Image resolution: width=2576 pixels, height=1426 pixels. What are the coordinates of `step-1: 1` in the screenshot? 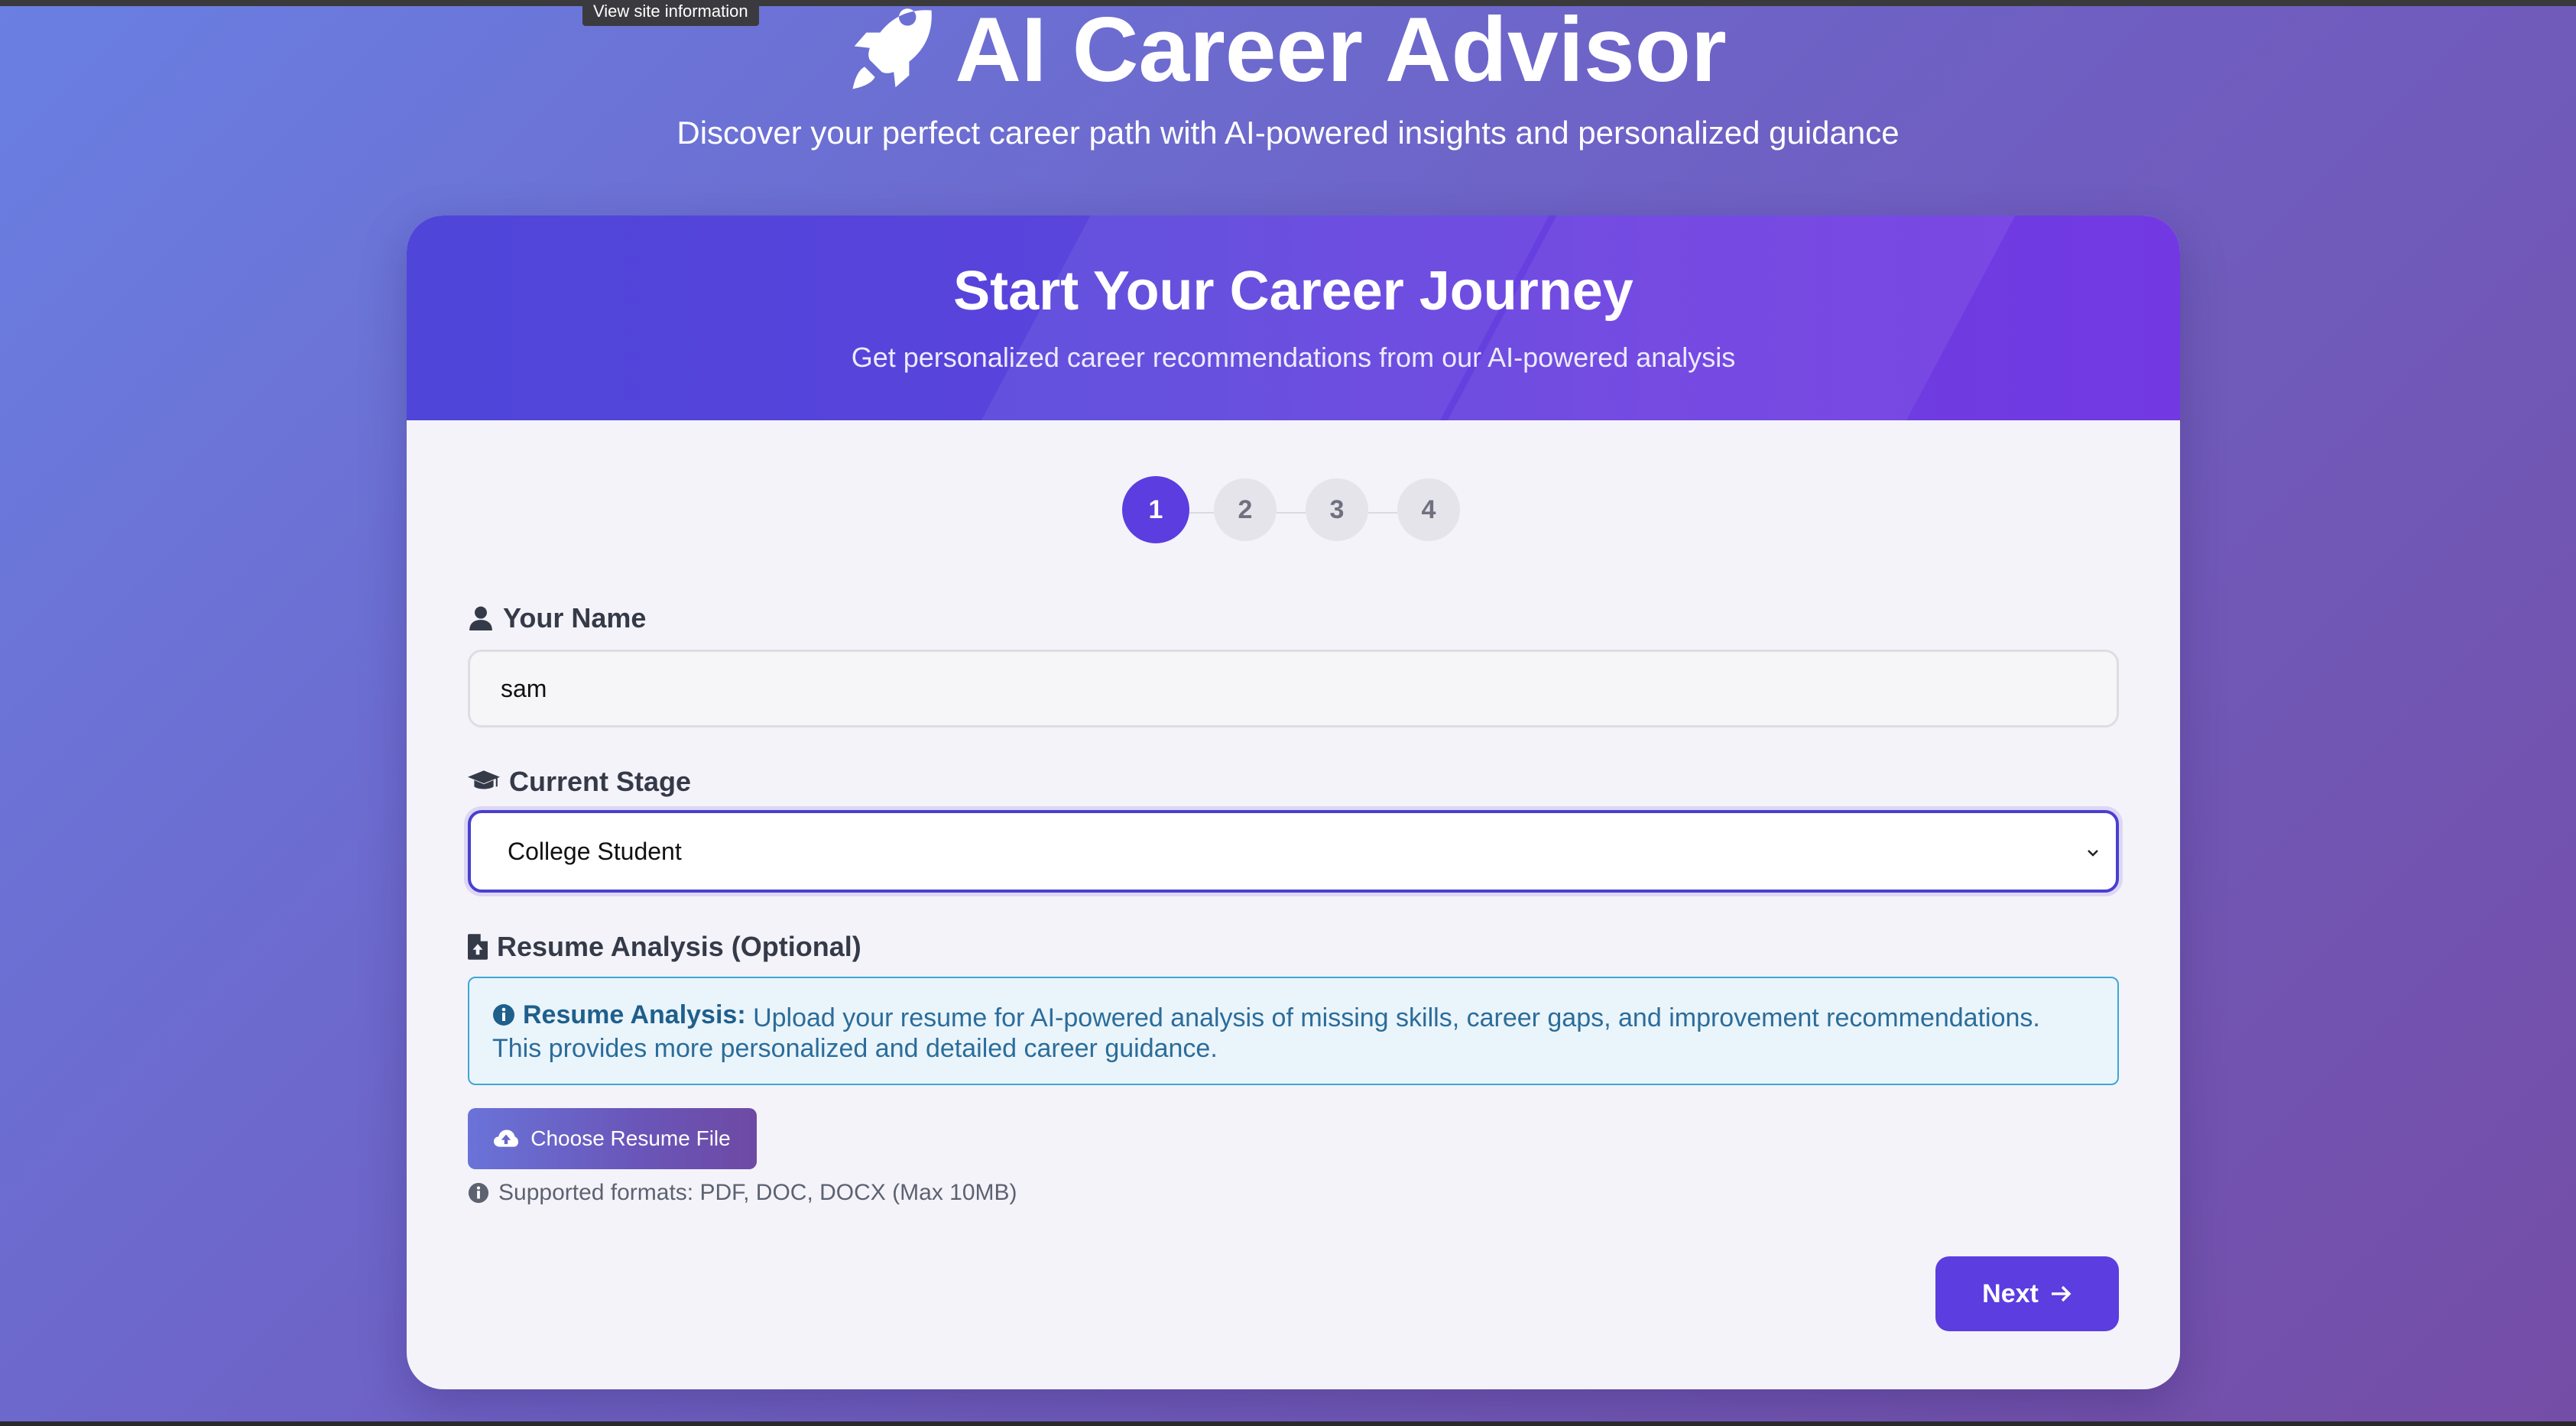 It's located at (1155, 509).